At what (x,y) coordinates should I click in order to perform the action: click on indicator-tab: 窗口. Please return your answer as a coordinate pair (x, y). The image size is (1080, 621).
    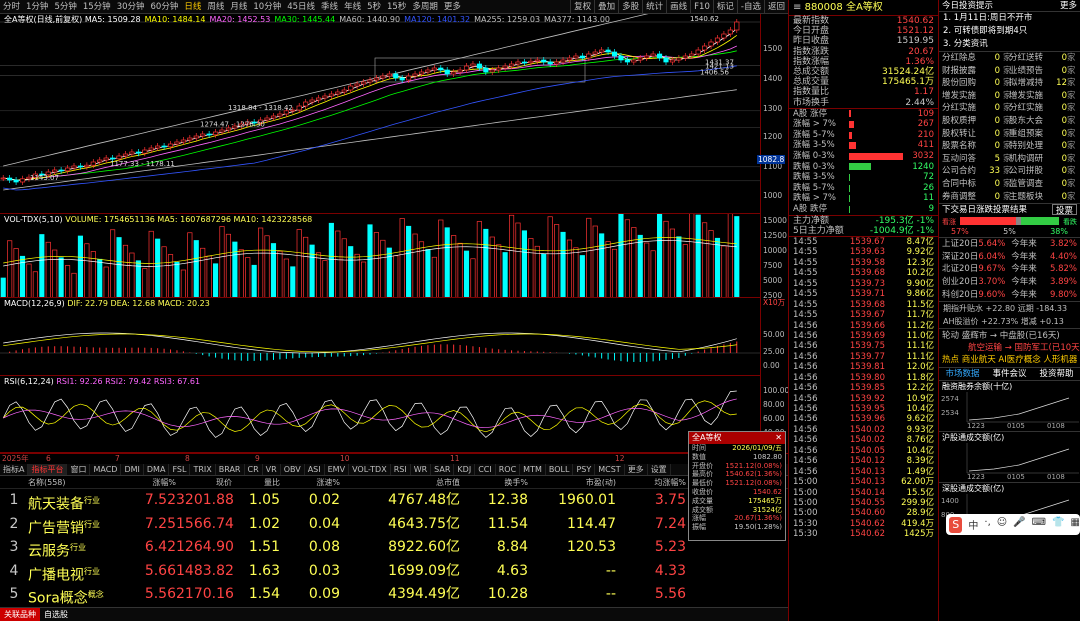
    Looking at the image, I should click on (79, 469).